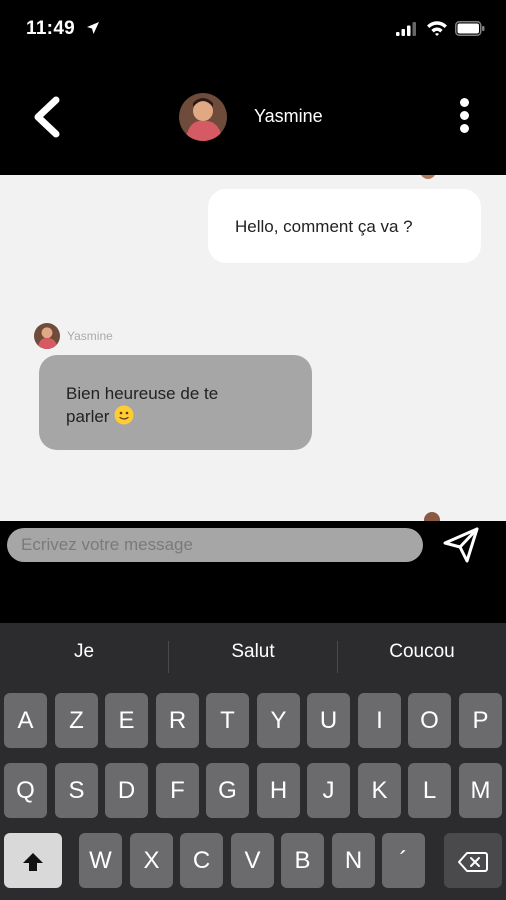 The height and width of the screenshot is (900, 506). Describe the element at coordinates (253, 30) in the screenshot. I see `status-bar: 11:49` at that location.